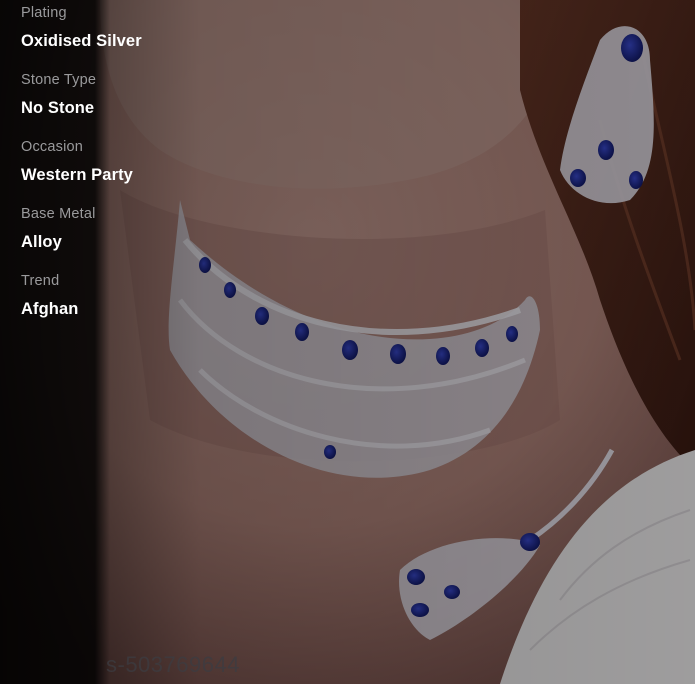  I want to click on spec-label: Trend, so click(40, 281).